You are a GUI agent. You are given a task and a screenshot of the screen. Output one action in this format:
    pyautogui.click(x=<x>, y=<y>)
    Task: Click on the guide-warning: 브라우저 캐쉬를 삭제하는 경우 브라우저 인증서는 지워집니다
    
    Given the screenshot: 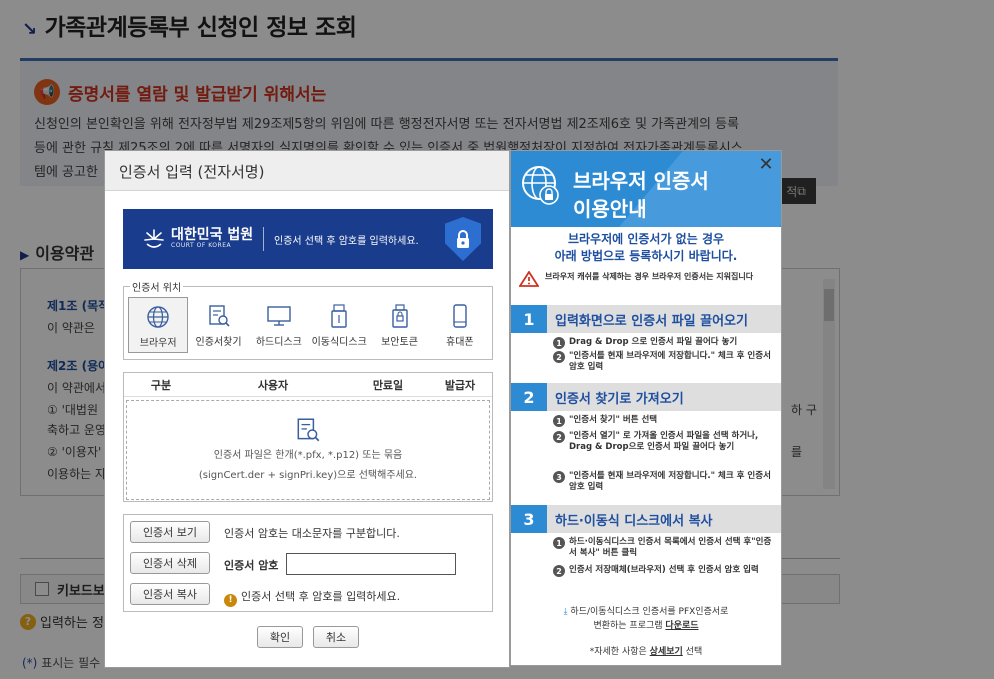 What is the action you would take?
    pyautogui.click(x=647, y=279)
    